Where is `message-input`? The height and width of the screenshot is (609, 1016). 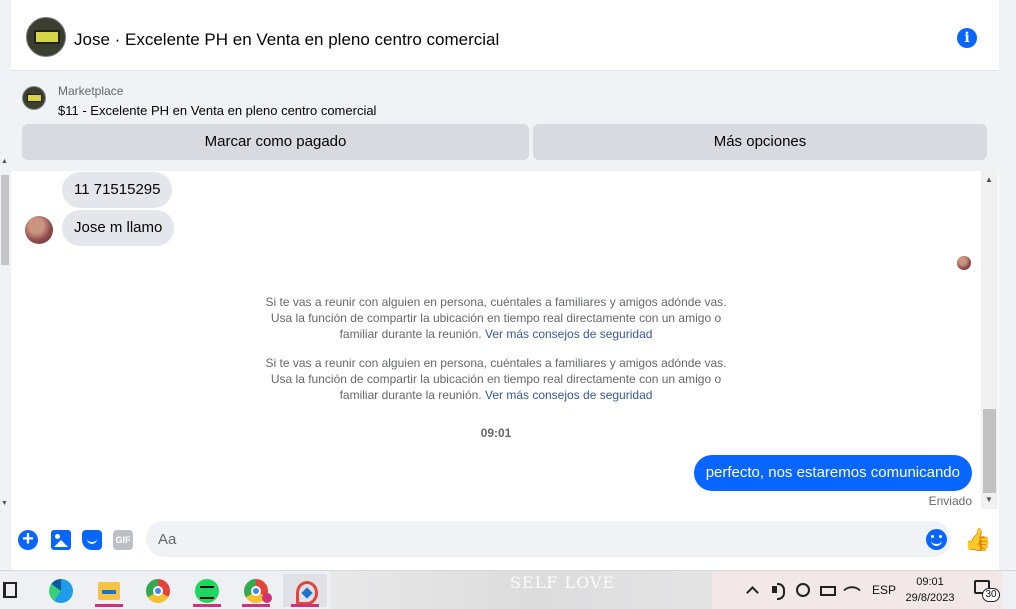
message-input is located at coordinates (548, 539).